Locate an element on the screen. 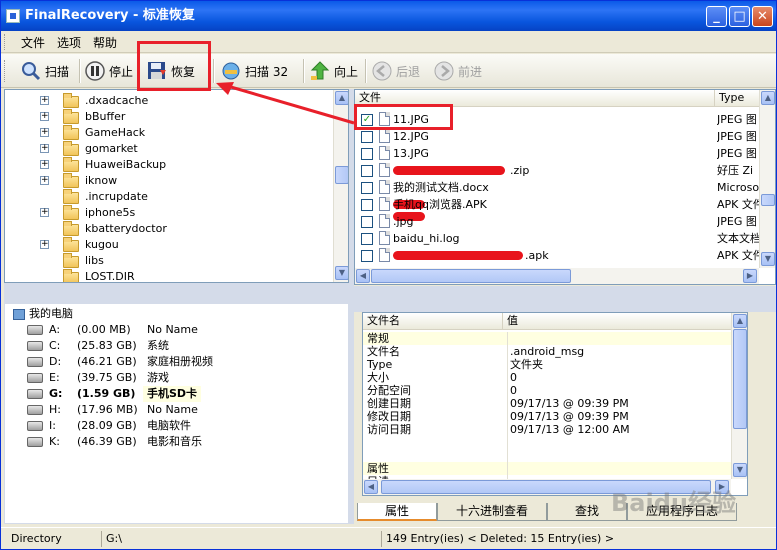  file-row: 手机qq浏览器.APK APK 文件 is located at coordinates (558, 204).